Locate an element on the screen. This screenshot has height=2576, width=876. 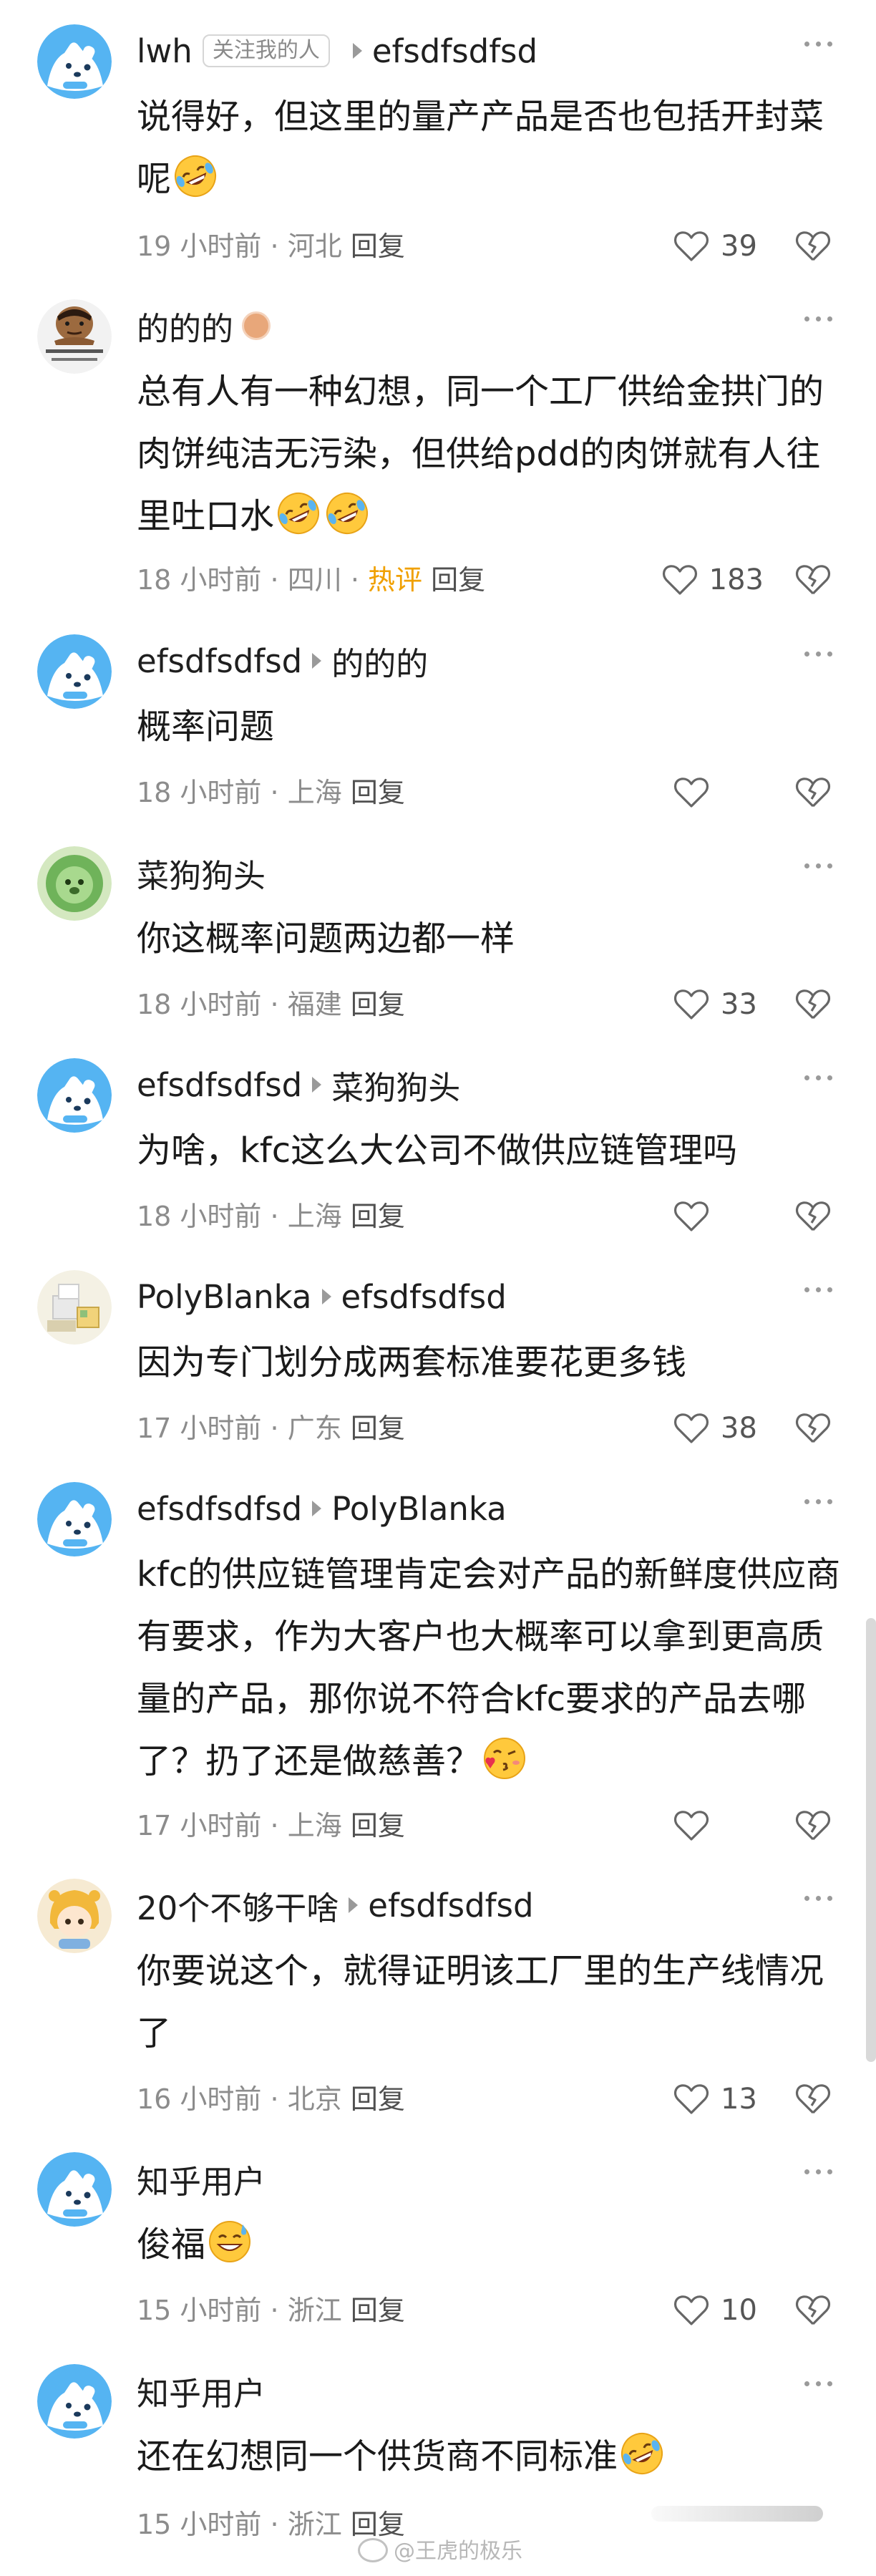
watermark: @王虎的极乐 is located at coordinates (440, 2549).